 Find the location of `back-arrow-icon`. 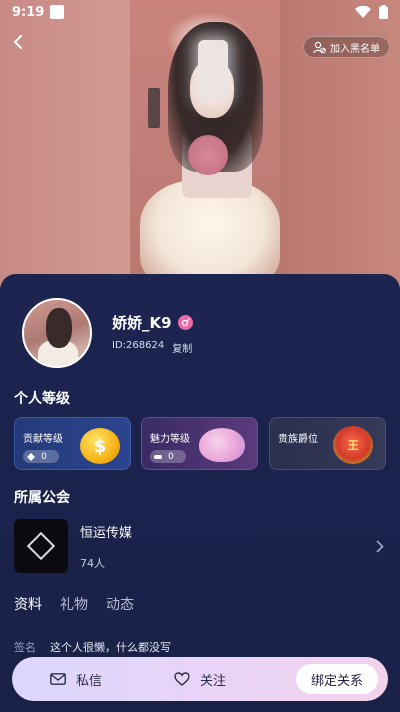

back-arrow-icon is located at coordinates (17, 42).